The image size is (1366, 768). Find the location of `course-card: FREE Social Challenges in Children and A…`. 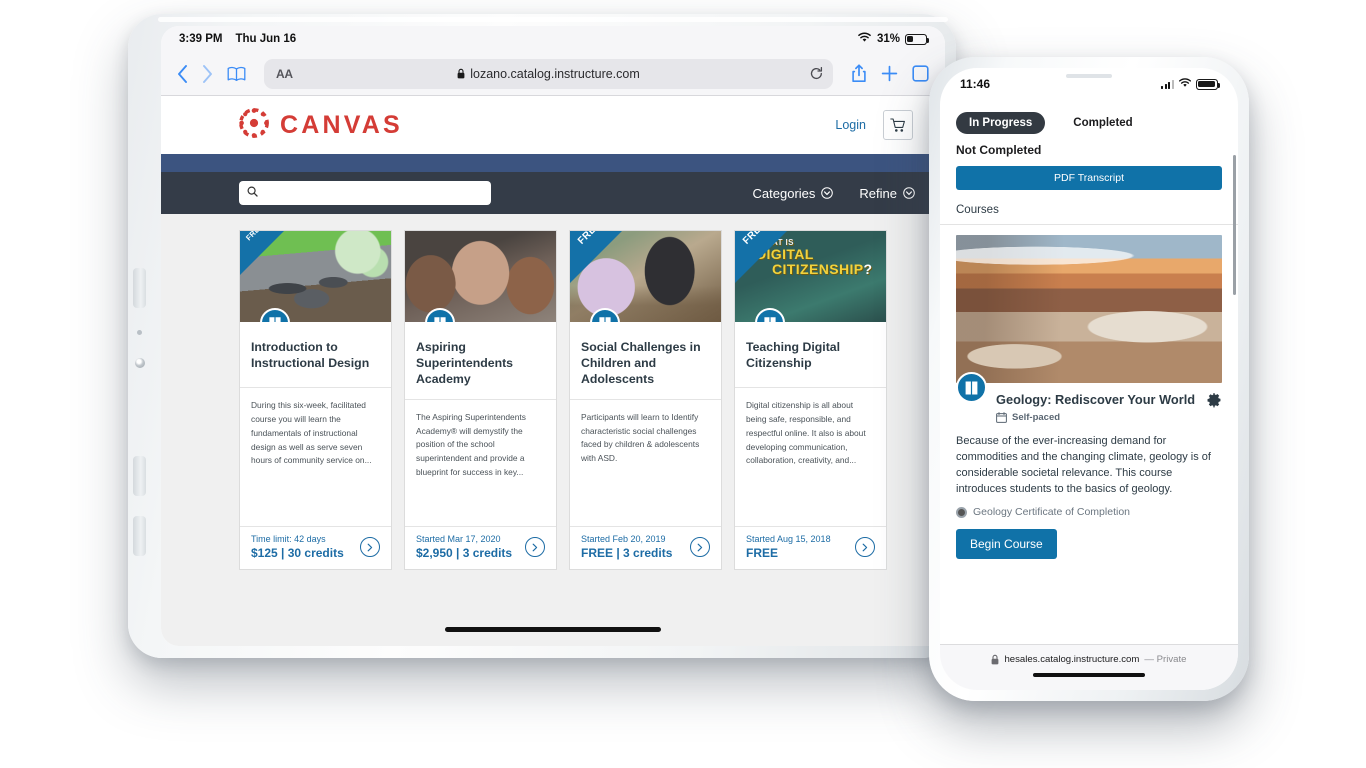

course-card: FREE Social Challenges in Children and A… is located at coordinates (645, 400).